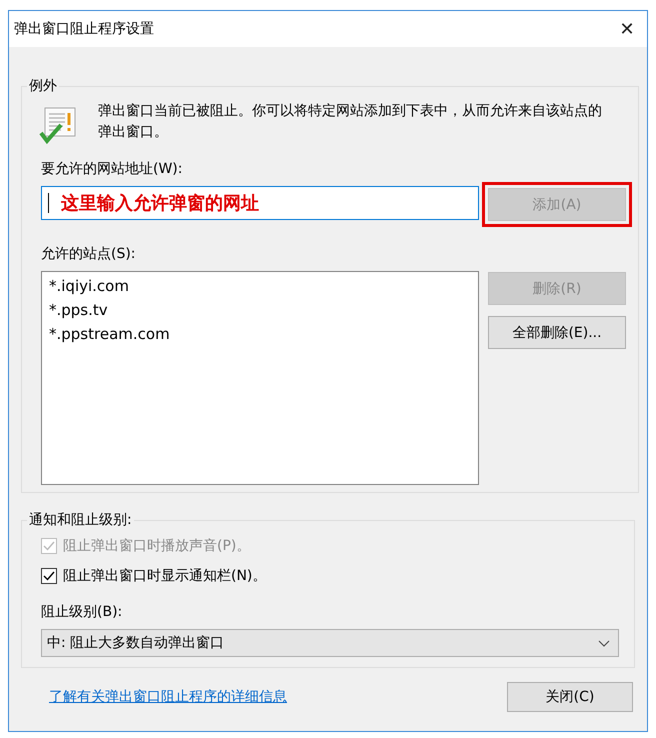 This screenshot has height=738, width=656. I want to click on address-field: 这里输入允许弹窗的网址, so click(260, 203).